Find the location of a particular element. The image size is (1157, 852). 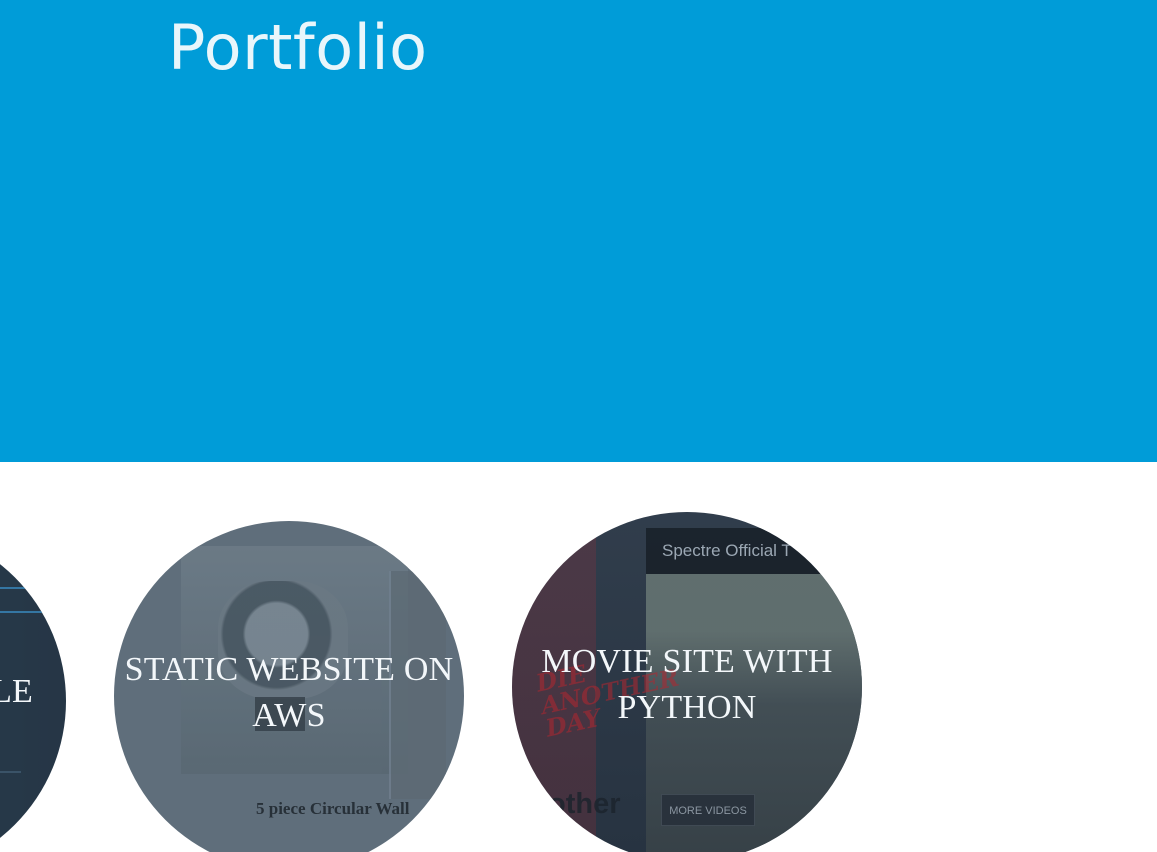

movie-poster-text: other is located at coordinates (584, 804).